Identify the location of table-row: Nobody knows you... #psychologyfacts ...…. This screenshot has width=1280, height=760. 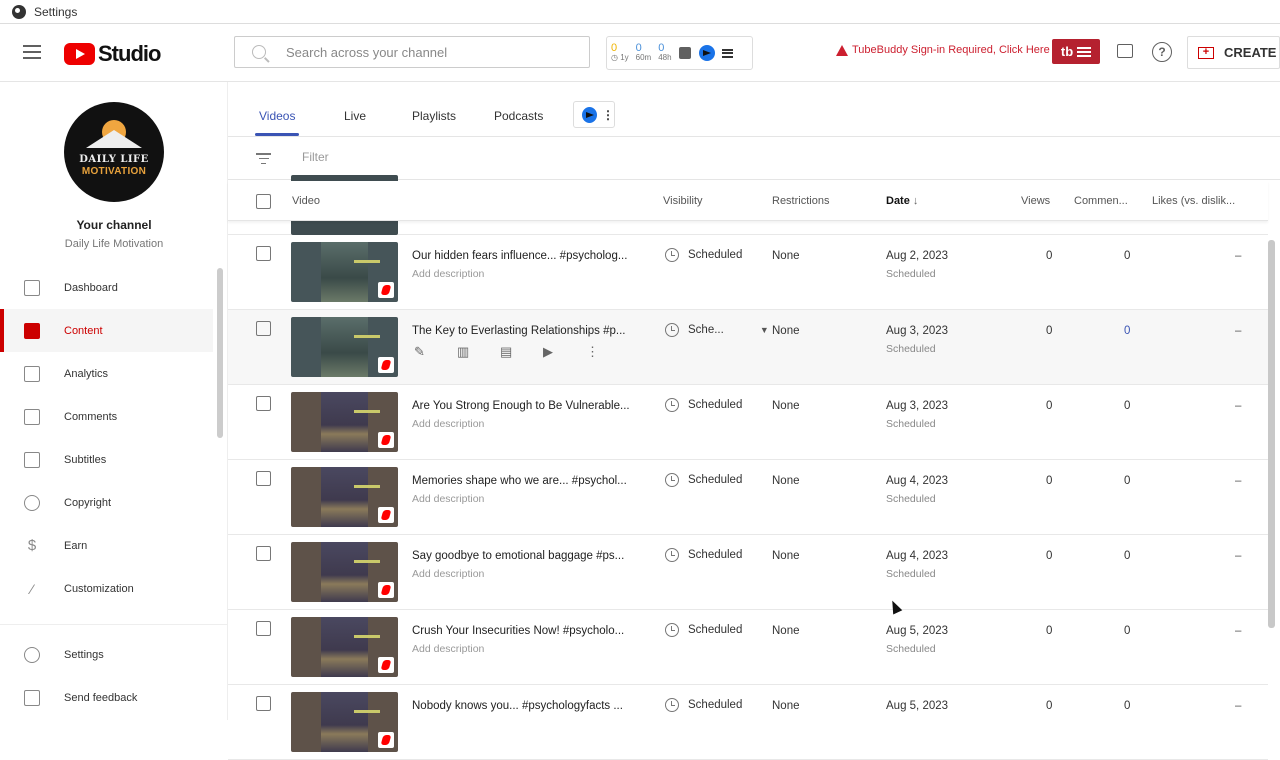
(748, 722).